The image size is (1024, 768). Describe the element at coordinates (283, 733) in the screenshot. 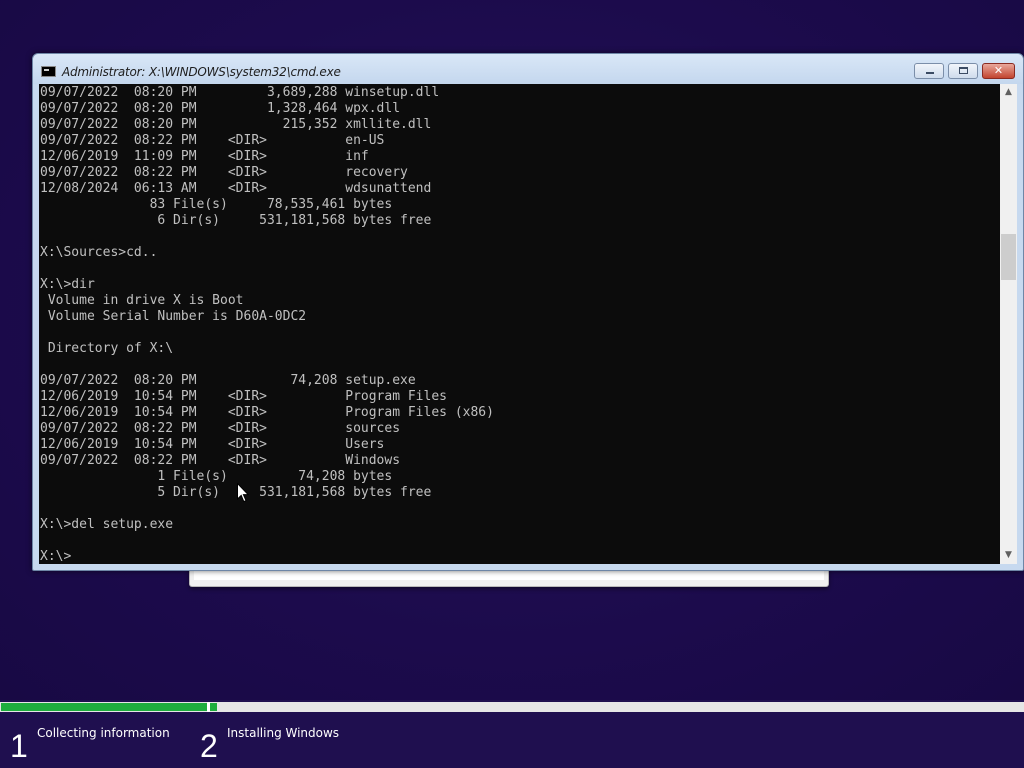

I see `step-label: Installing Windows` at that location.